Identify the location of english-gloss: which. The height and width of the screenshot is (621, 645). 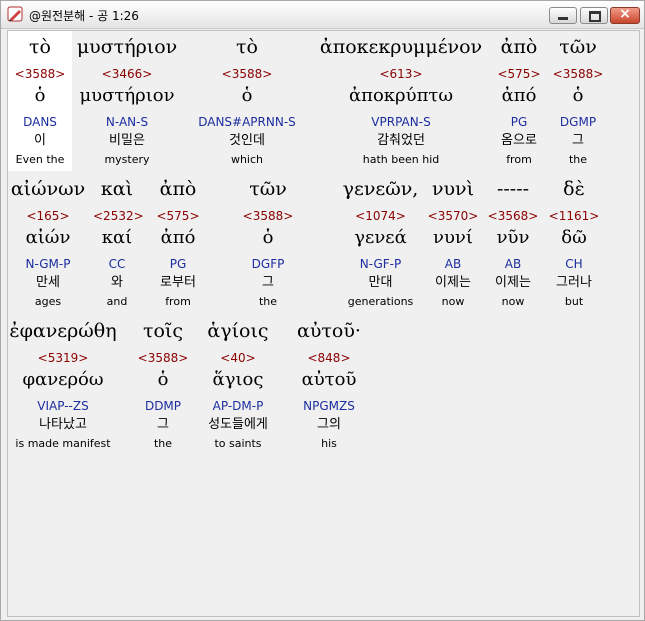
(247, 159).